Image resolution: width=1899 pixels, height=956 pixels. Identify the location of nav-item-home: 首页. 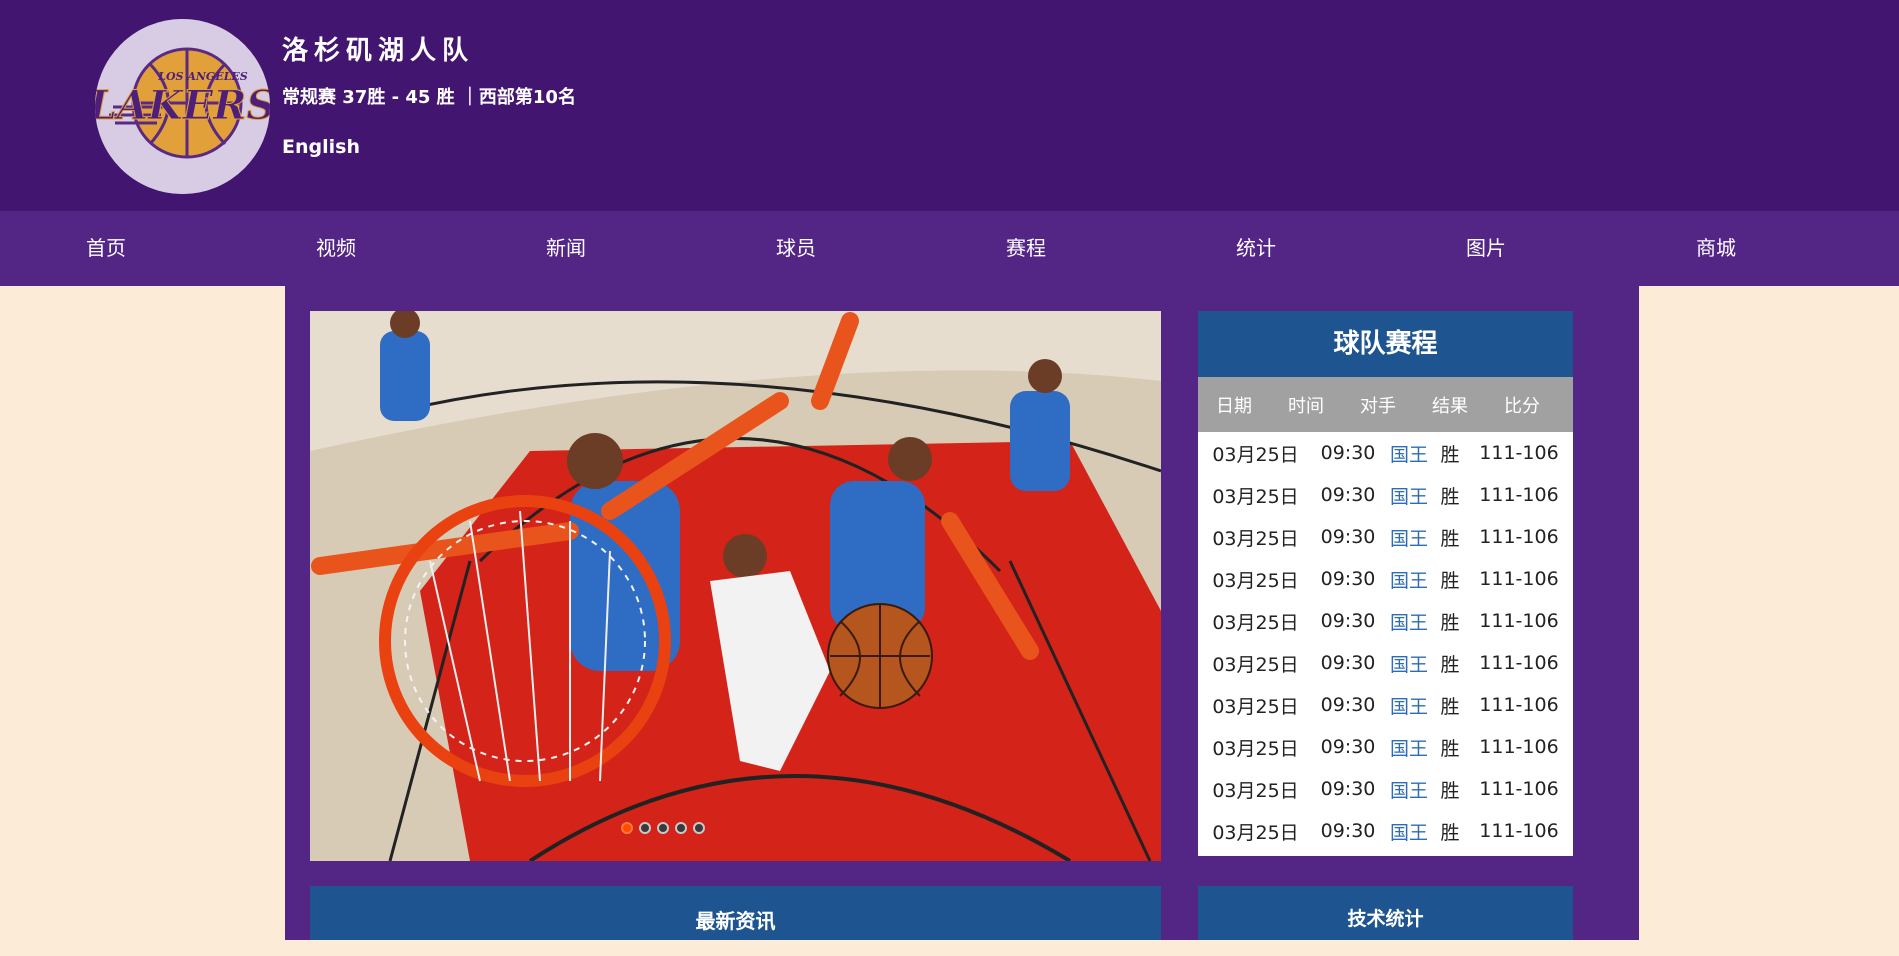
(106, 248).